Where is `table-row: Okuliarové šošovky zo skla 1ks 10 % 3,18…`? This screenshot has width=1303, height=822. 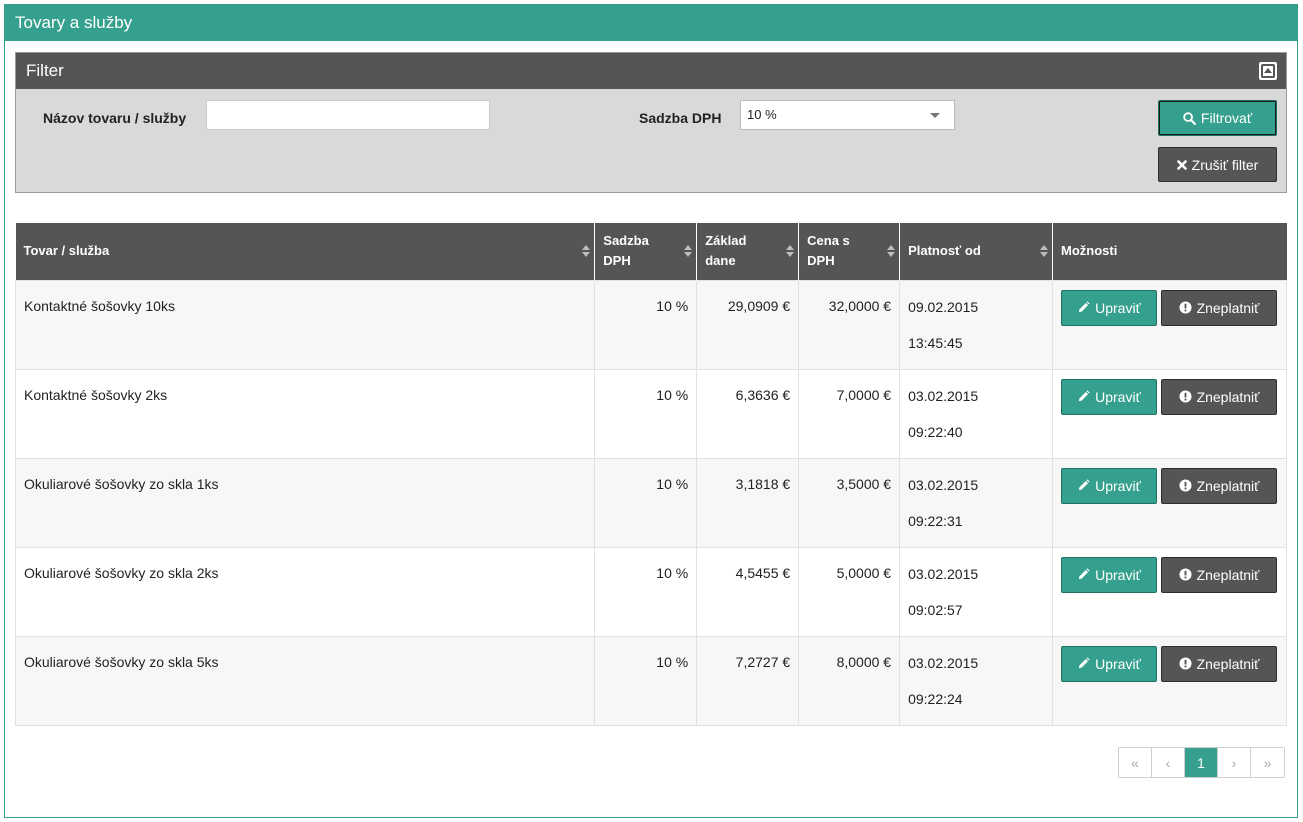 table-row: Okuliarové šošovky zo skla 1ks 10 % 3,18… is located at coordinates (651, 502).